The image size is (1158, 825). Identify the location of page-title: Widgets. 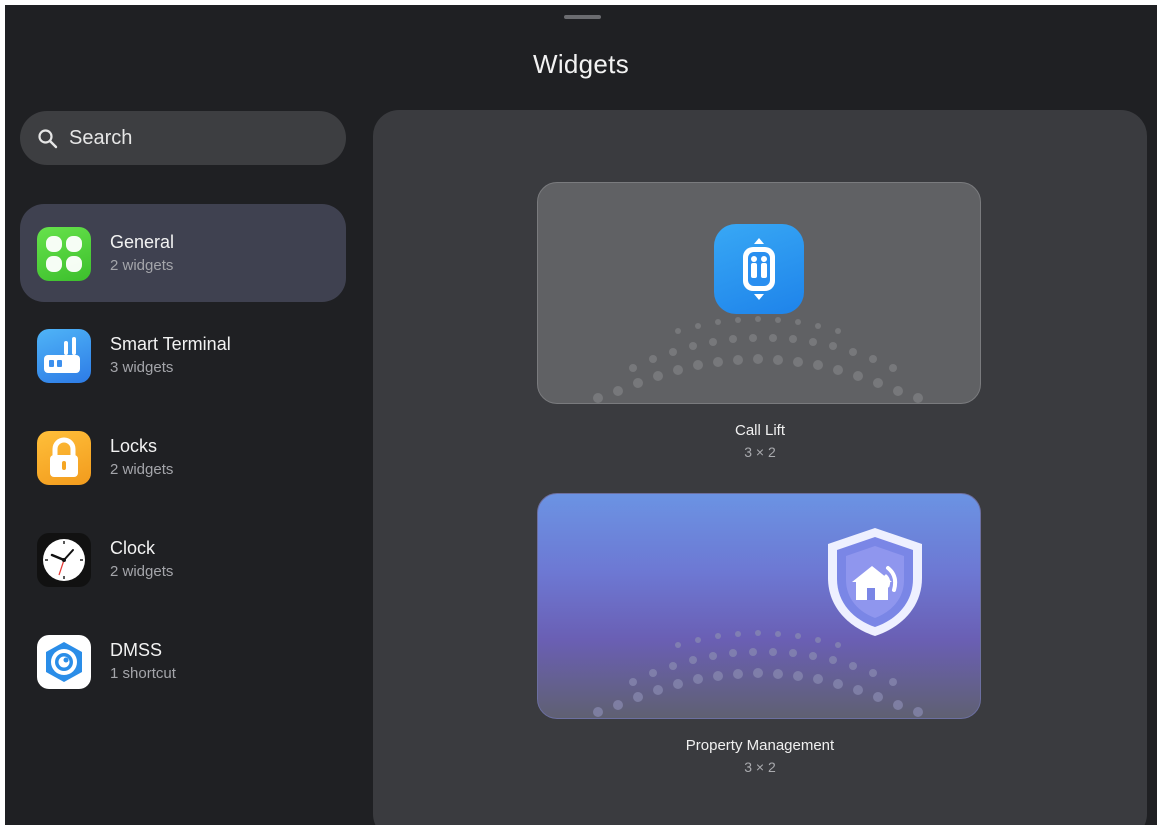
(581, 64).